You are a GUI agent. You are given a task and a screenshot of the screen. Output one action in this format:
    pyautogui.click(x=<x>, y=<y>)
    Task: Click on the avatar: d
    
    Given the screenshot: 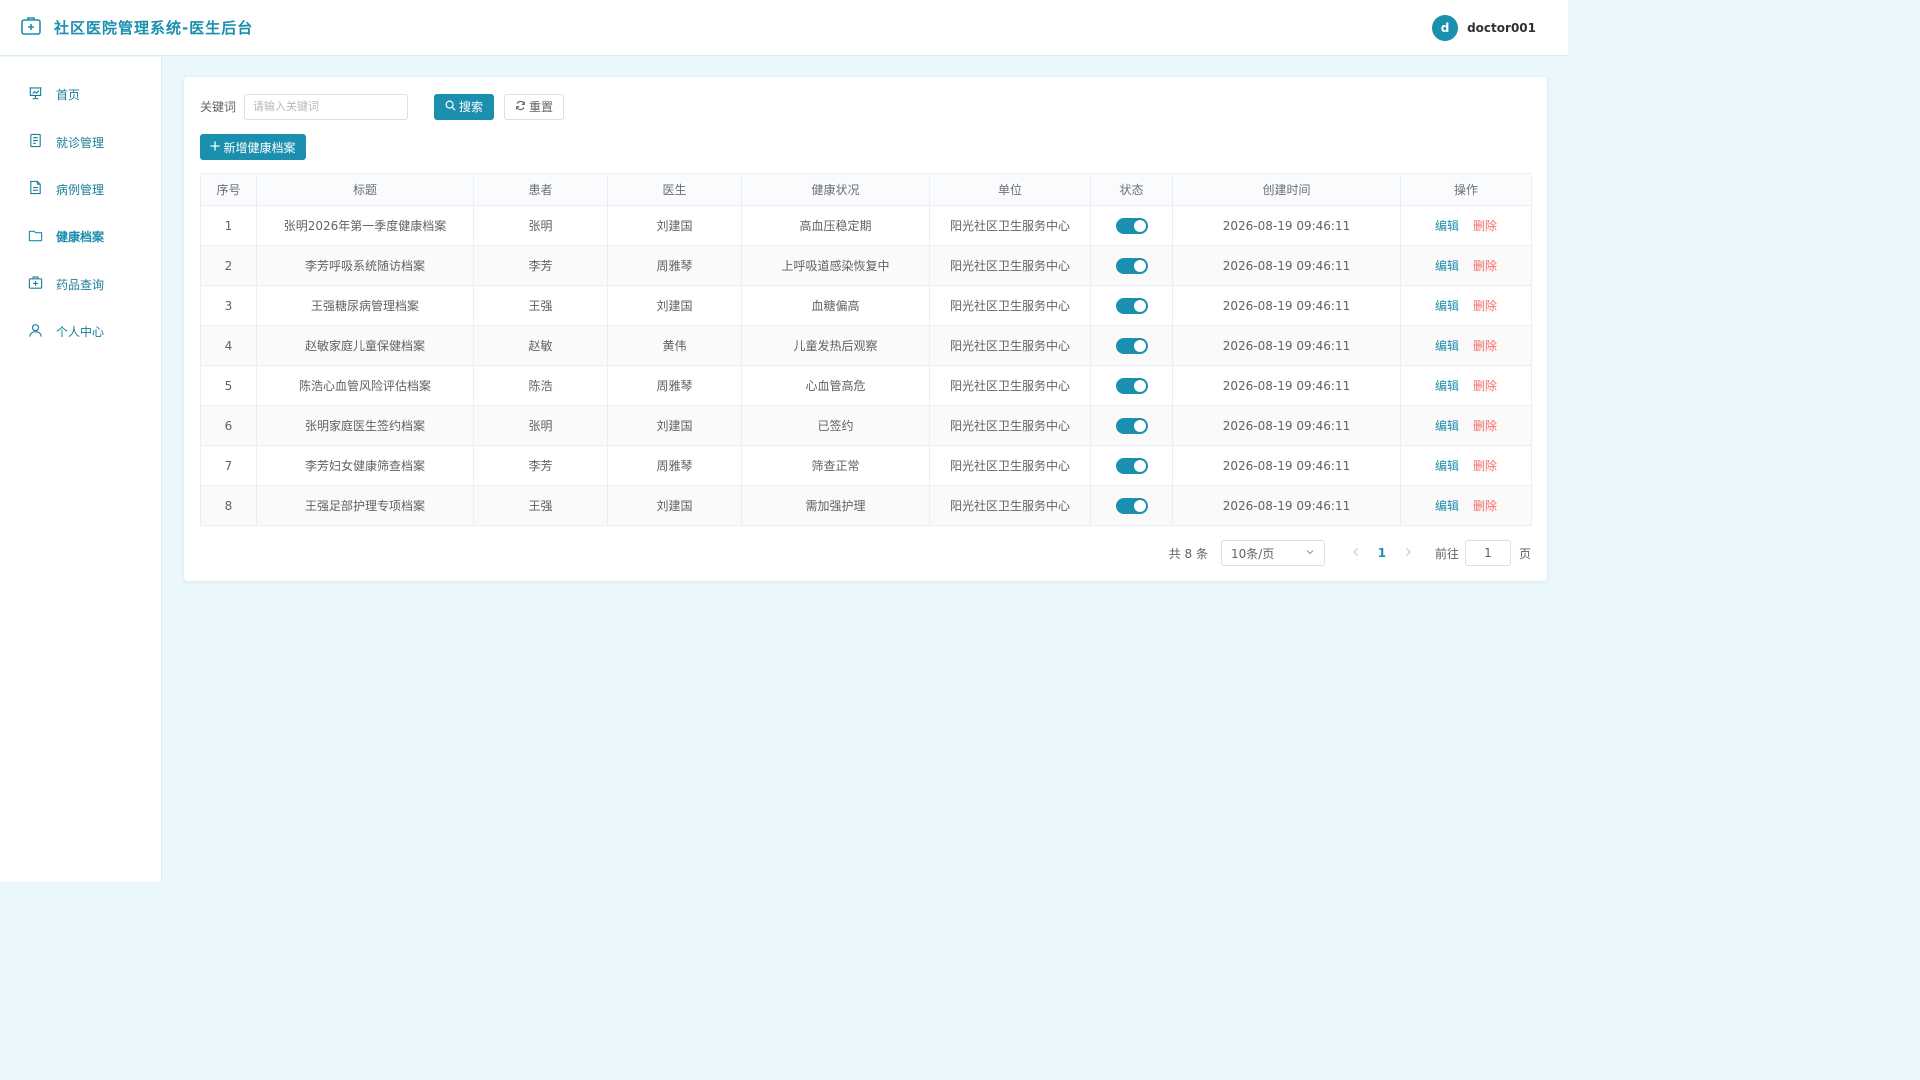 What is the action you would take?
    pyautogui.click(x=1445, y=27)
    